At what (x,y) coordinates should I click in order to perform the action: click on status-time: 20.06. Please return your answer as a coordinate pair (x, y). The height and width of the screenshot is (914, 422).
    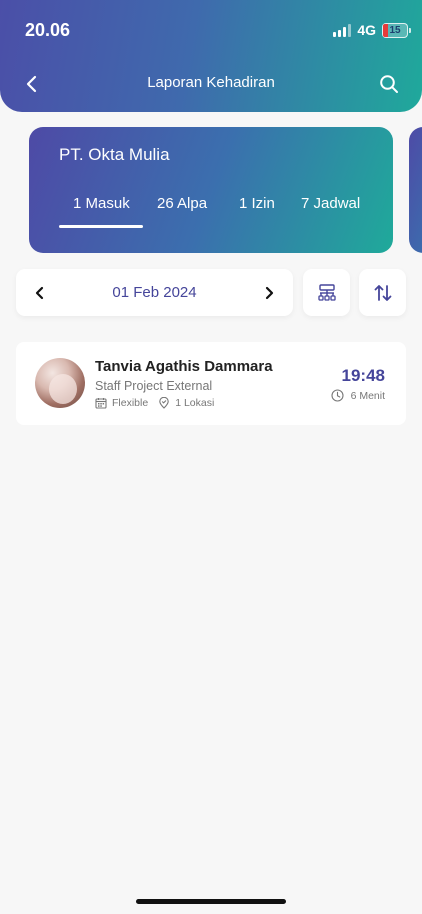
    Looking at the image, I should click on (48, 30).